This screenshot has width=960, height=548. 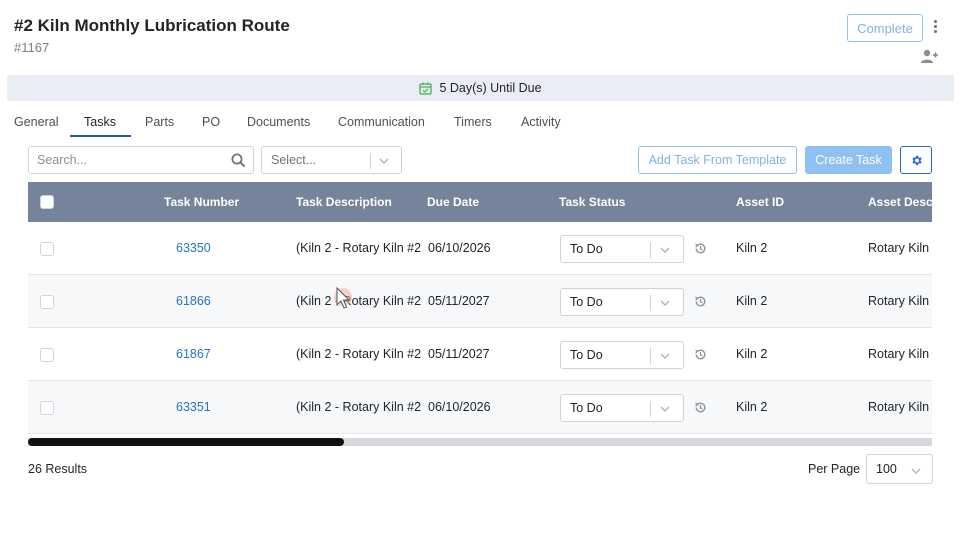 I want to click on tab-general: General, so click(x=36, y=122).